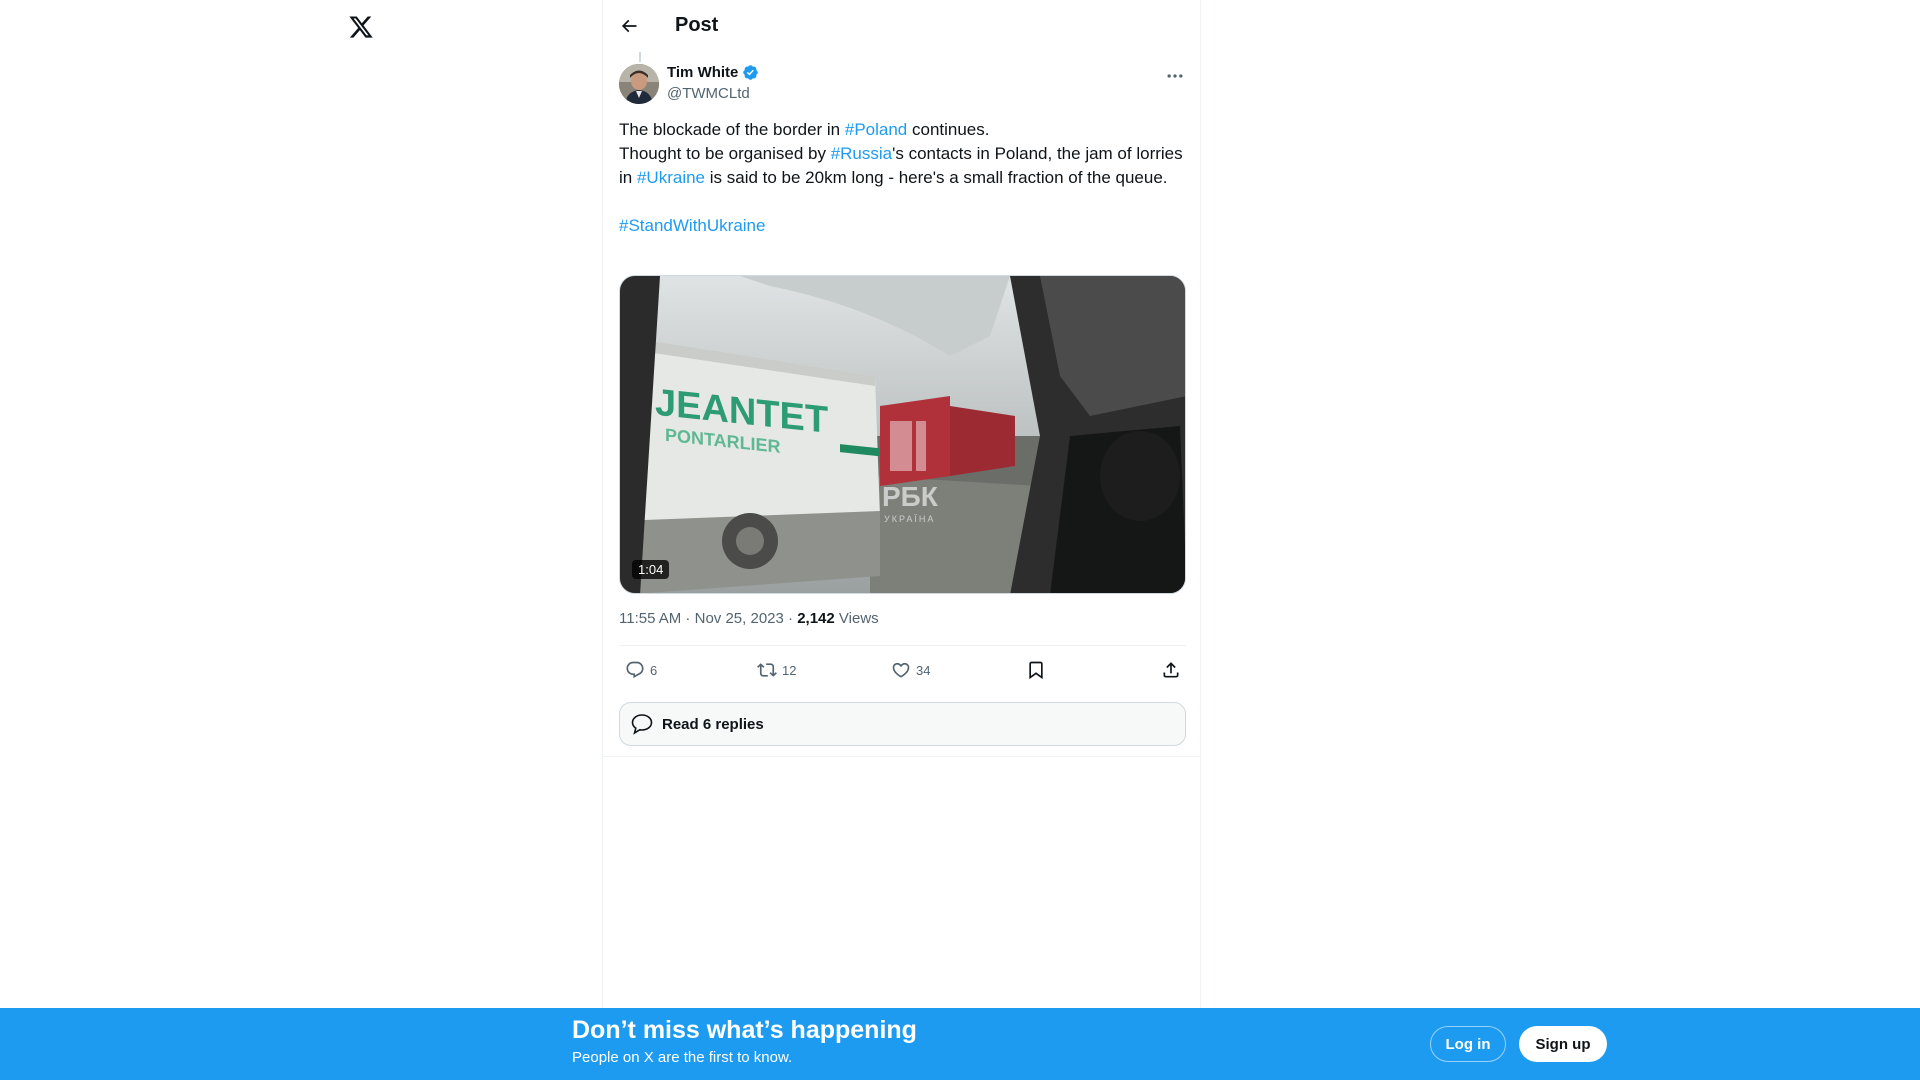  Describe the element at coordinates (642, 724) in the screenshot. I see `speech-bubble-icon` at that location.